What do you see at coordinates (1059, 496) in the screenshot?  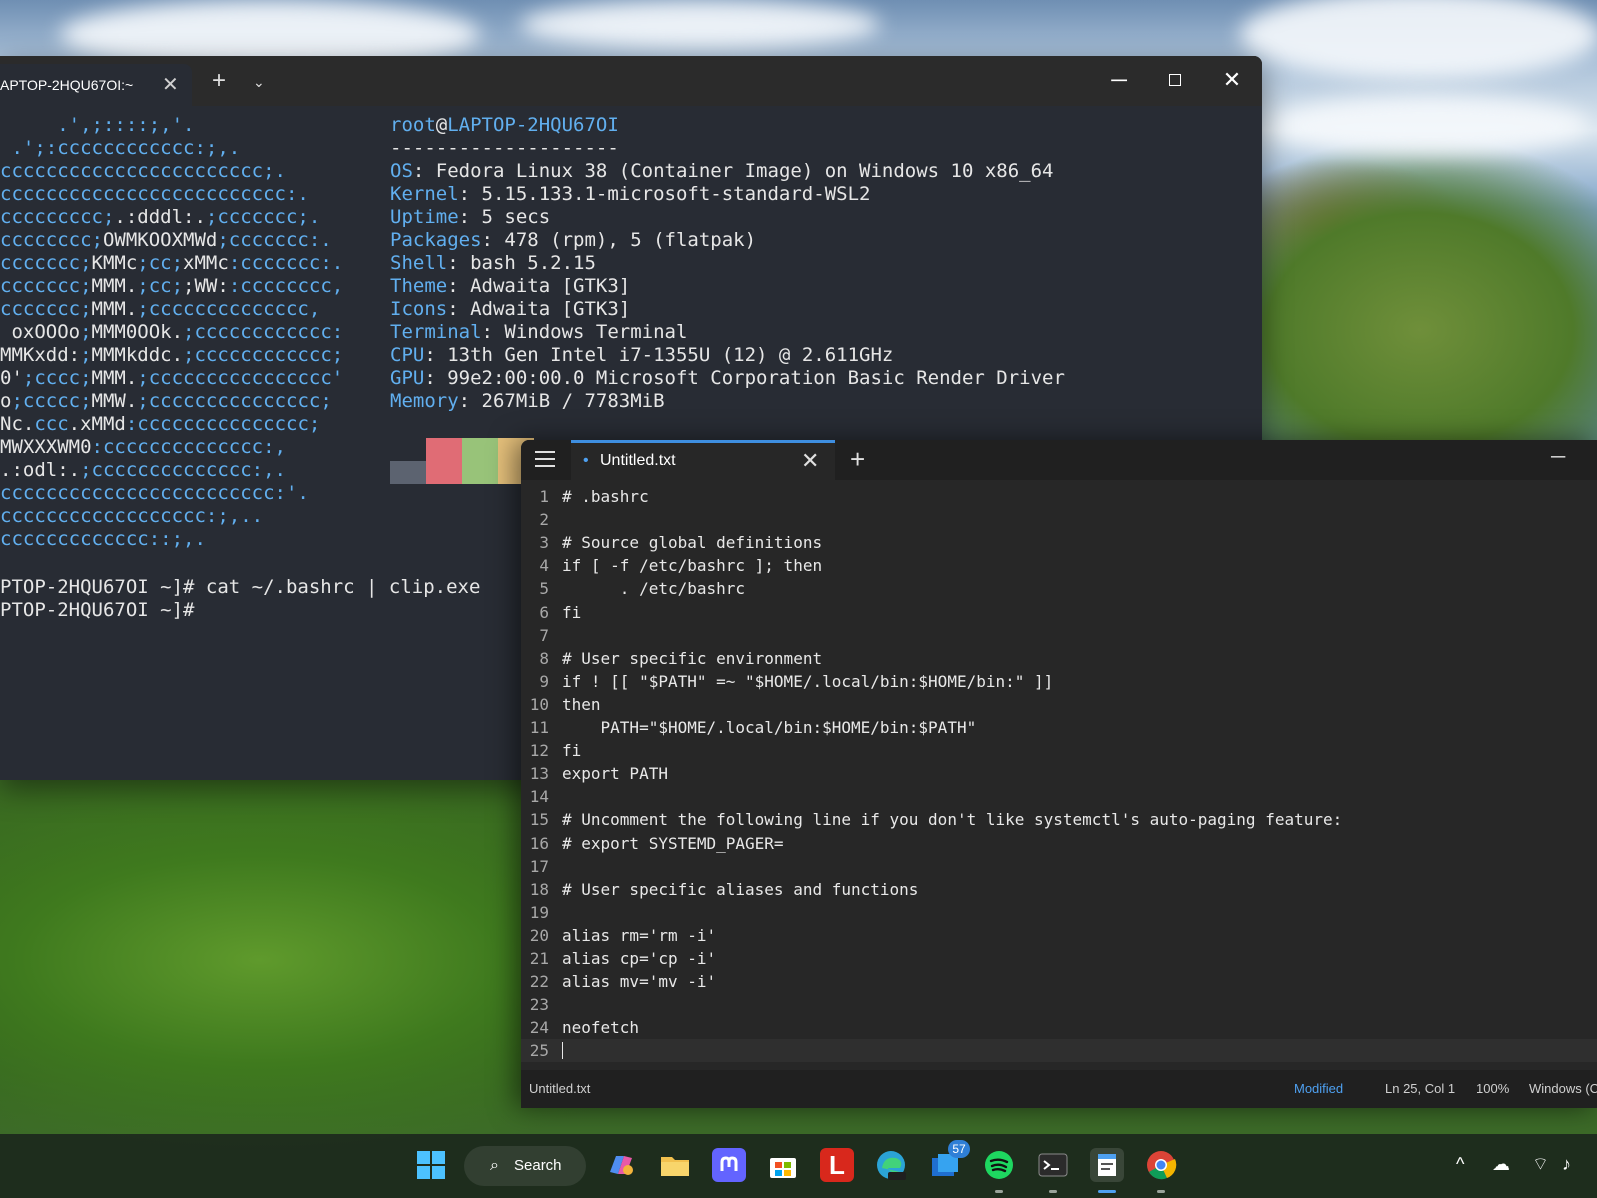 I see `editor-line: 1 # .bashrc` at bounding box center [1059, 496].